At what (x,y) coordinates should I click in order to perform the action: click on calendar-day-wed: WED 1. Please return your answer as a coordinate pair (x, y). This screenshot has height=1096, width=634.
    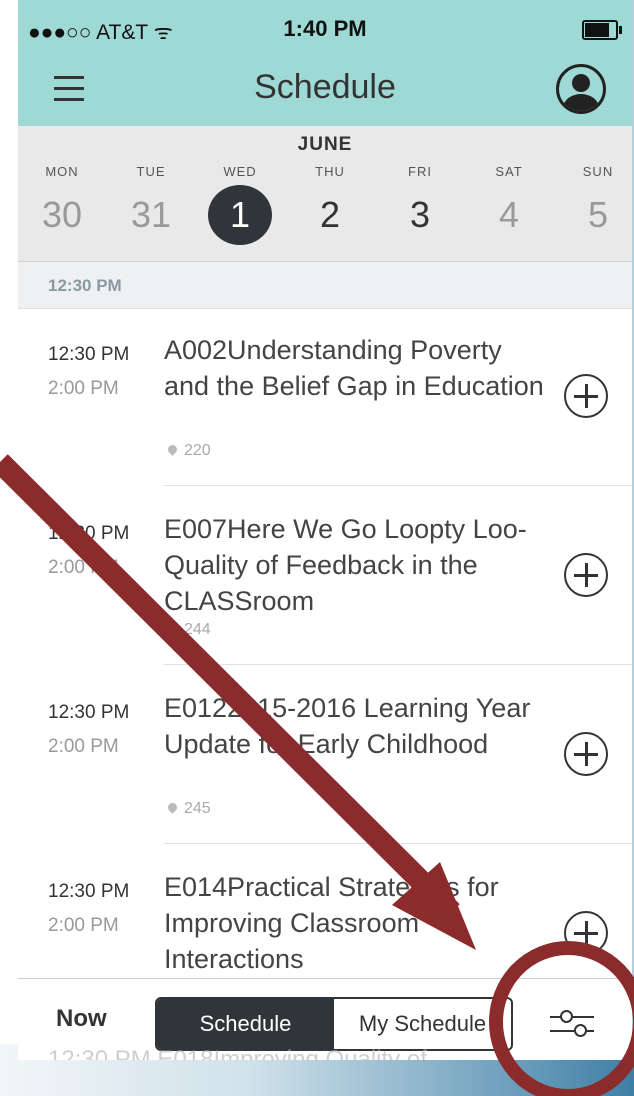
    Looking at the image, I should click on (240, 204).